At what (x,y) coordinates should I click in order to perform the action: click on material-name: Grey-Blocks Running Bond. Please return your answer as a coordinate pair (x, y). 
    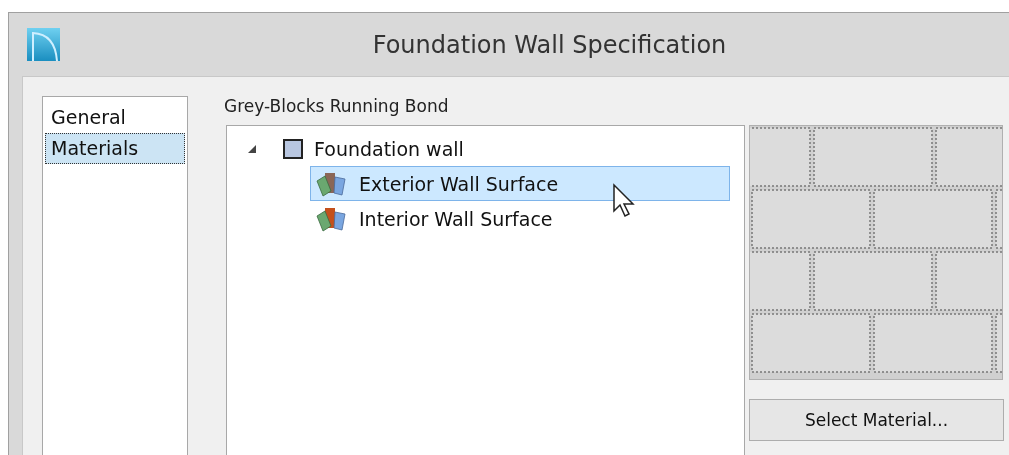
    Looking at the image, I should click on (337, 106).